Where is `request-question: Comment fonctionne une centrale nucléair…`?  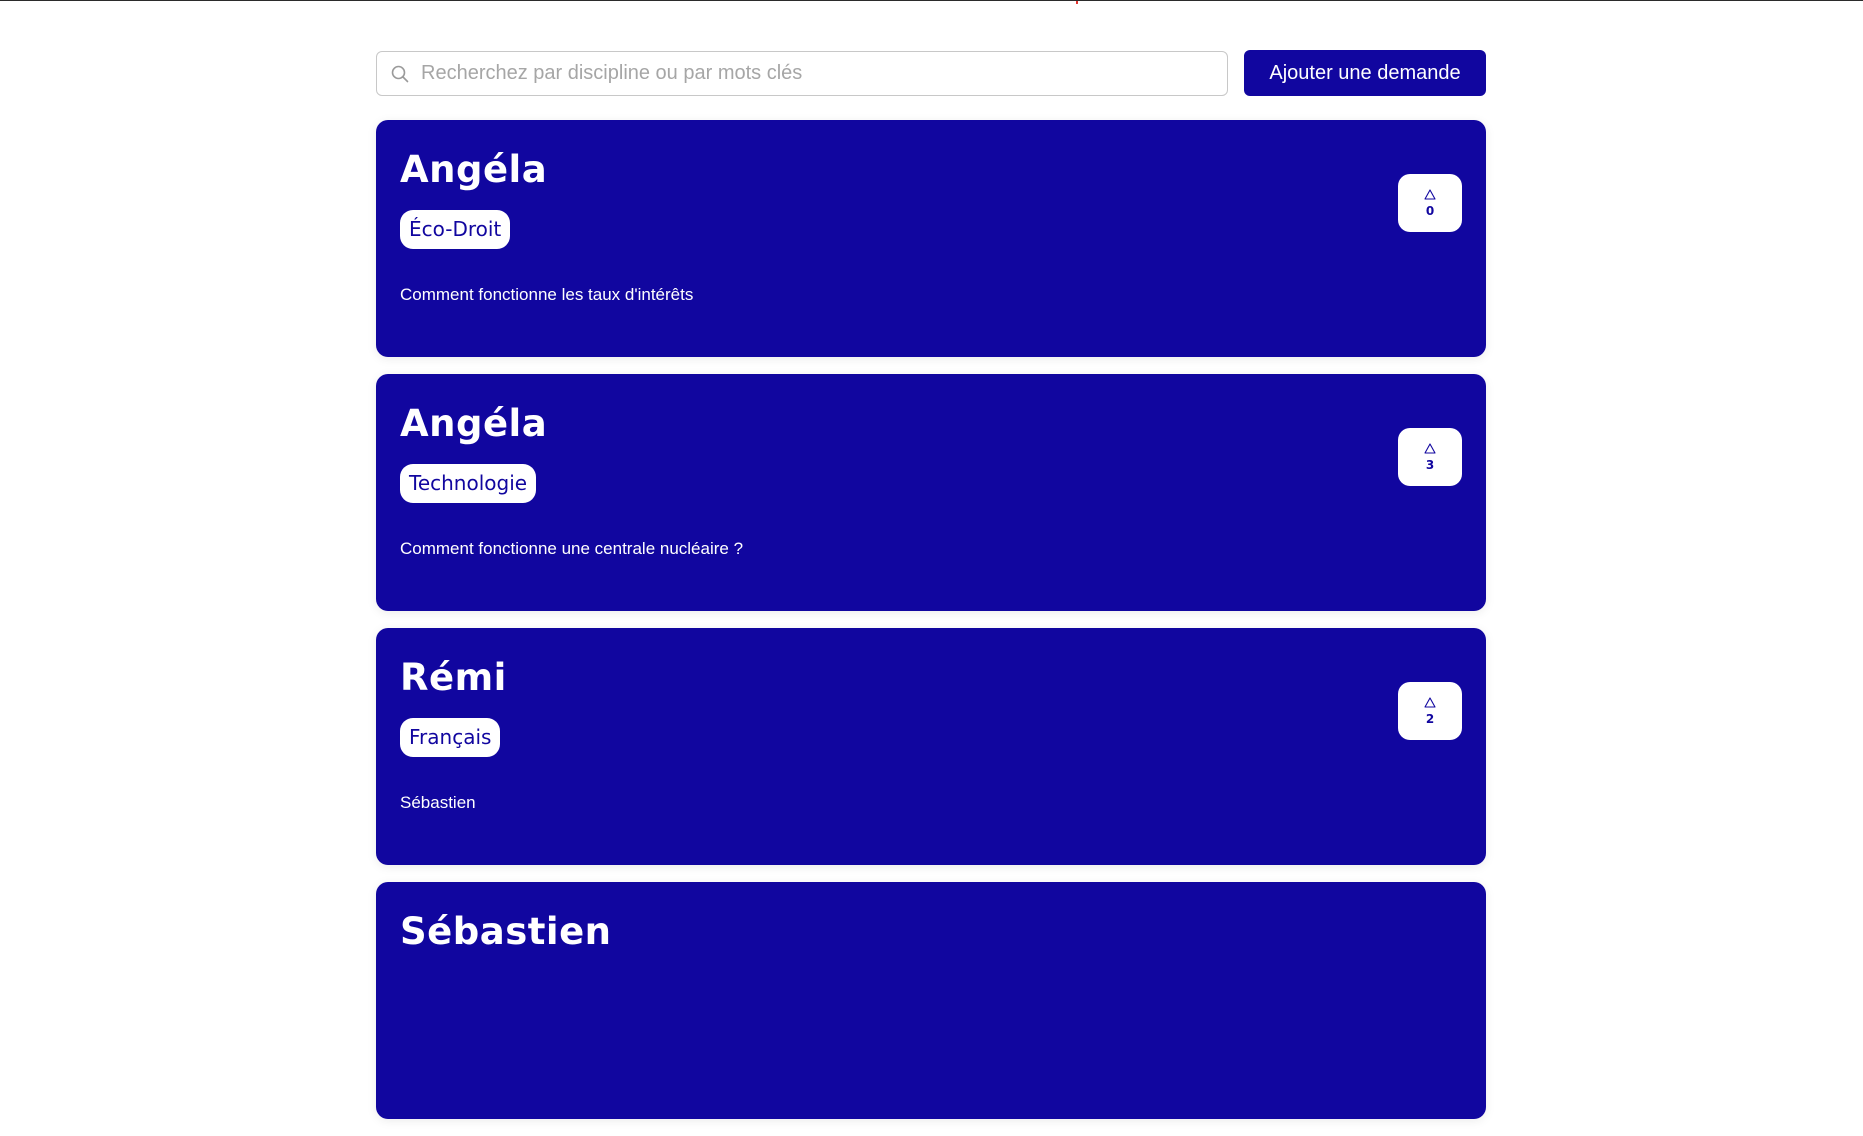
request-question: Comment fonctionne une centrale nucléair… is located at coordinates (572, 548).